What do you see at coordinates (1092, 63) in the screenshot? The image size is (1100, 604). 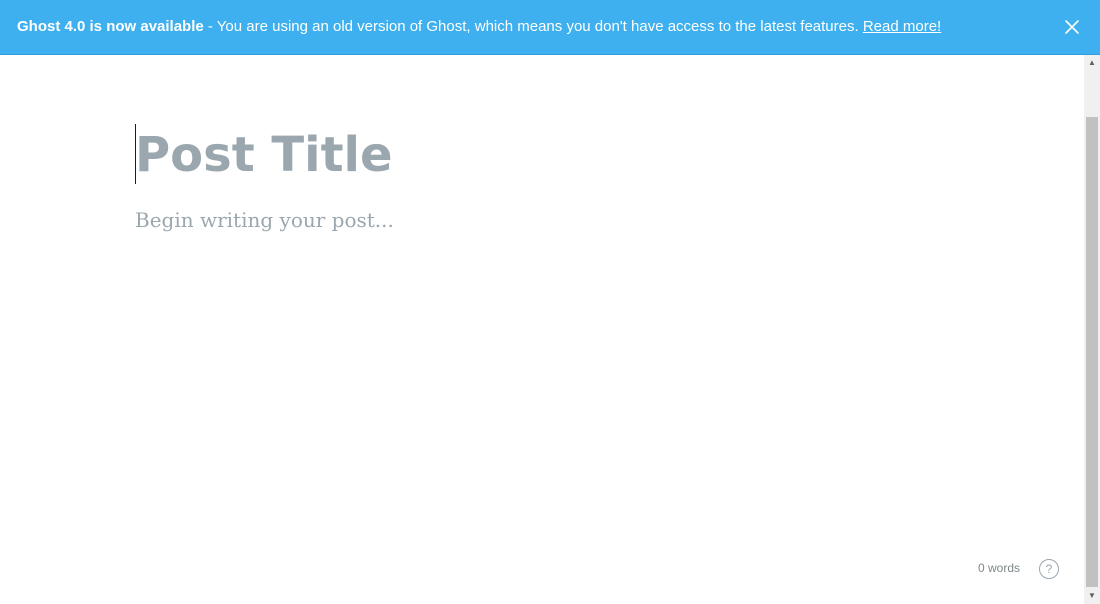 I see `scroll-up-arrow: ▲` at bounding box center [1092, 63].